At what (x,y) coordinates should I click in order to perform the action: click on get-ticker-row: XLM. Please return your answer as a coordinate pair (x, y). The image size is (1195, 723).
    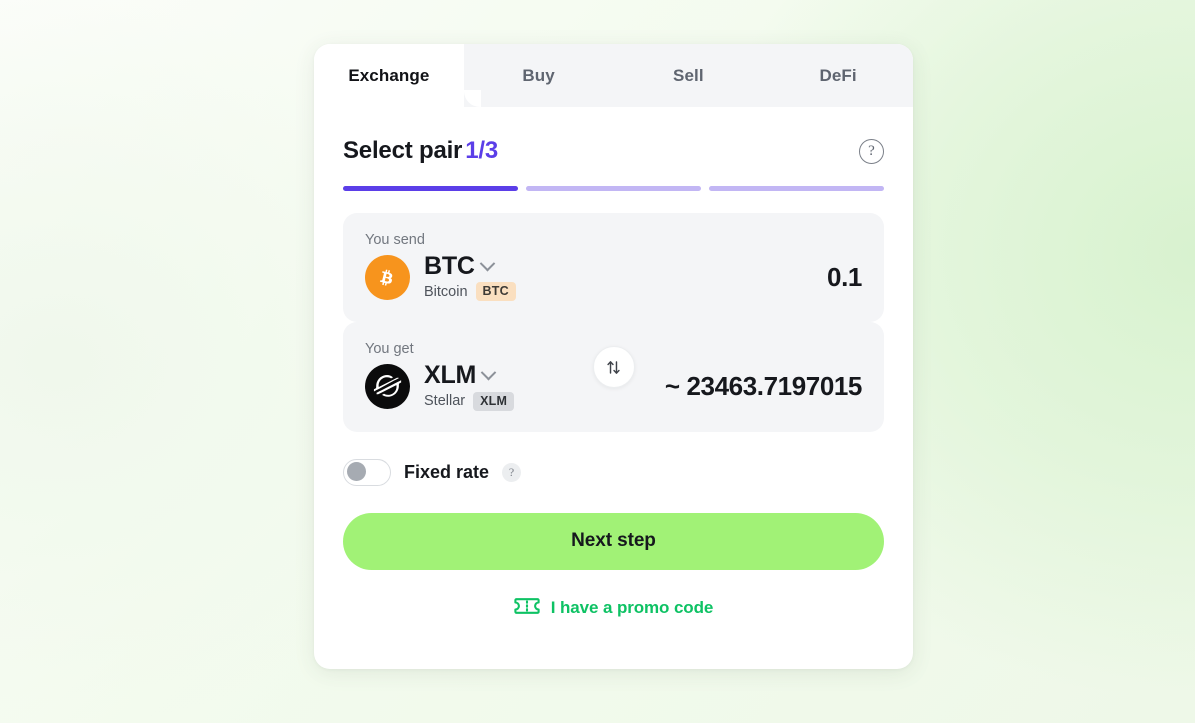
    Looking at the image, I should click on (469, 375).